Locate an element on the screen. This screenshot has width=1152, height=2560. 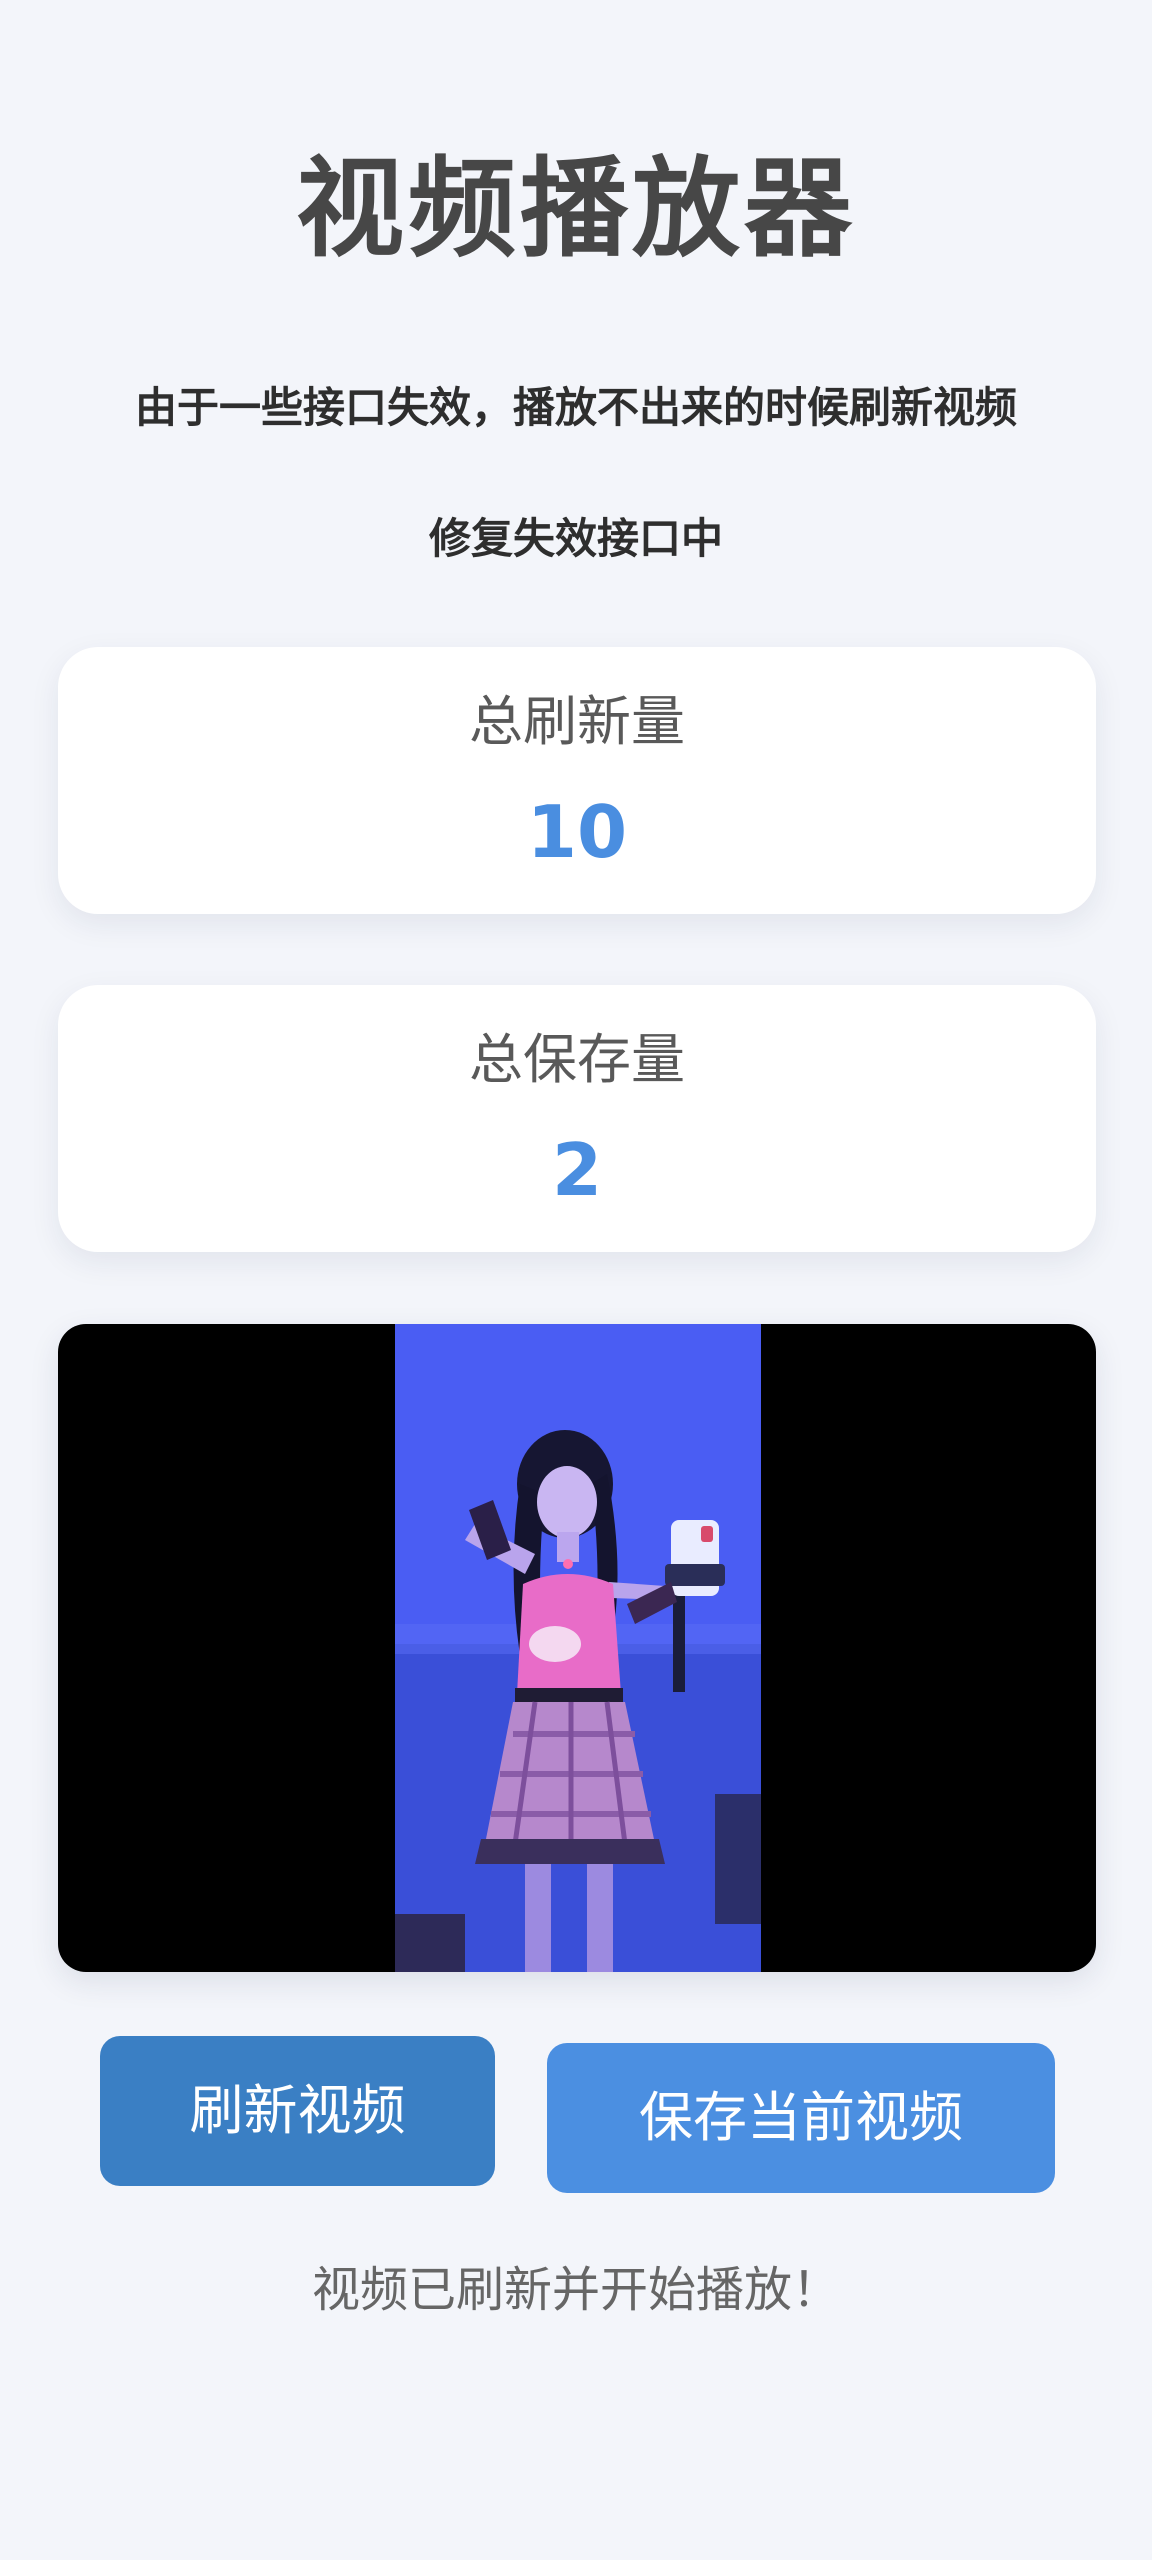
video-frame is located at coordinates (578, 1648).